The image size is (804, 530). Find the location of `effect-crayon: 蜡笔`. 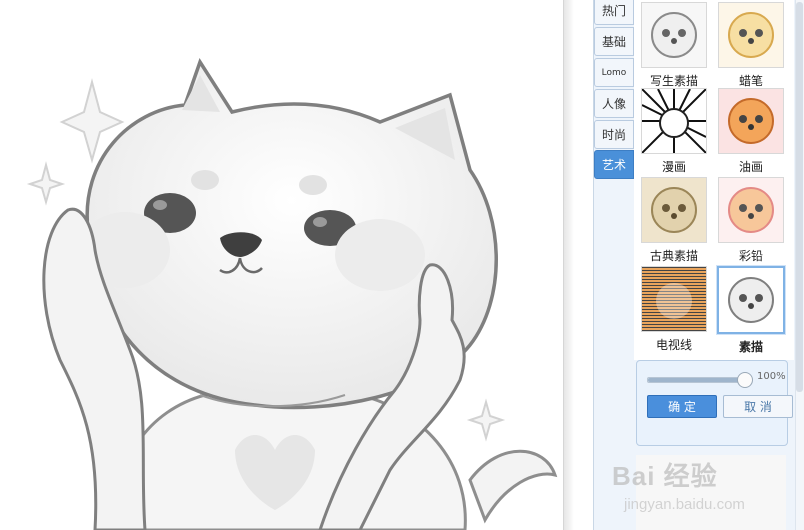

effect-crayon: 蜡笔 is located at coordinates (751, 45).